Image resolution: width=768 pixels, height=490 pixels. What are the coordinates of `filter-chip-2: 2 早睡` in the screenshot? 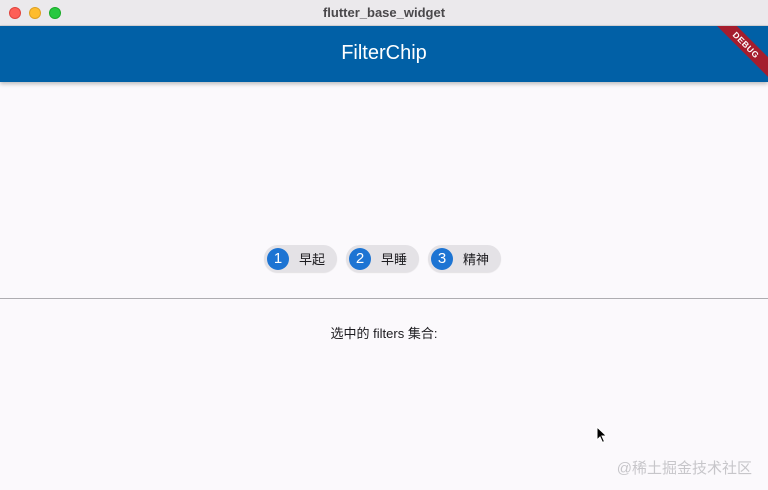 It's located at (383, 258).